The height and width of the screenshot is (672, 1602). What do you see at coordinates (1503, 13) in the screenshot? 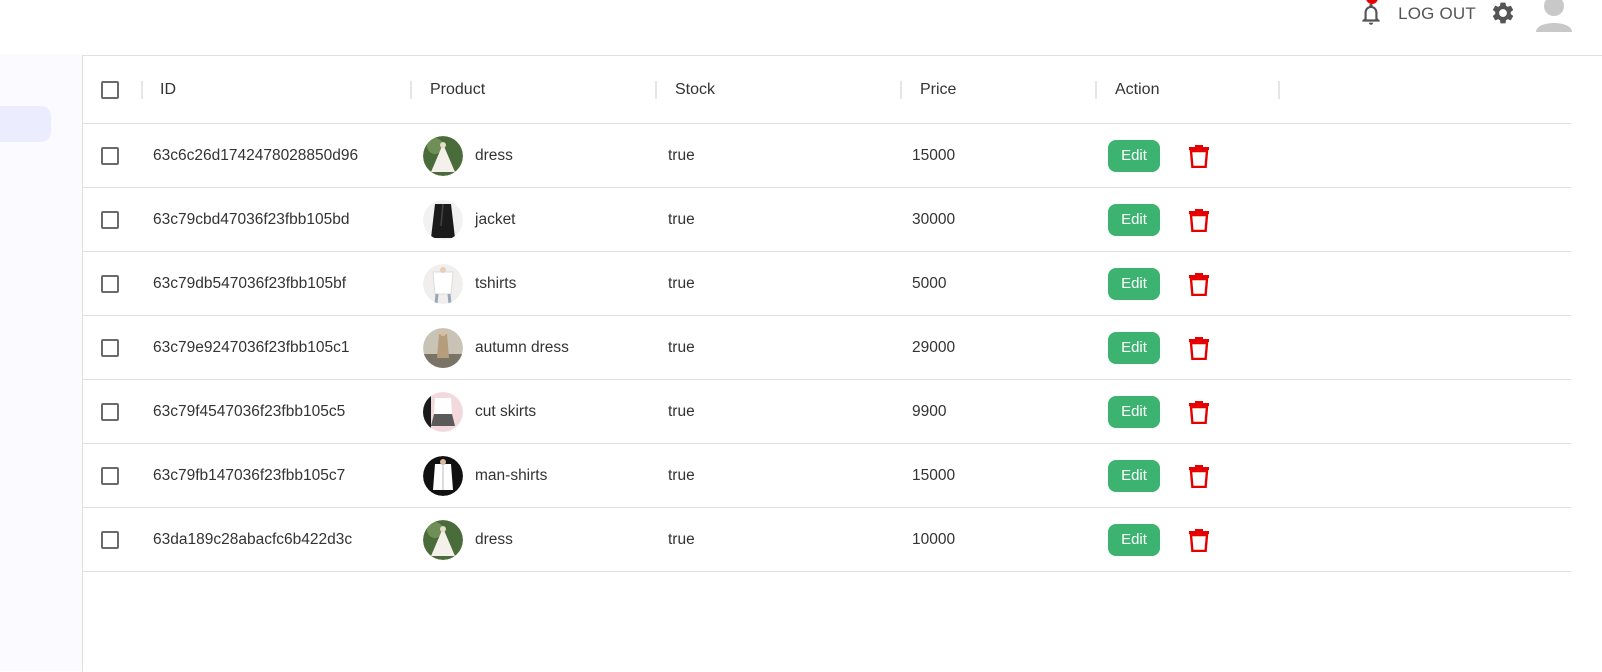
I see `gear-icon` at bounding box center [1503, 13].